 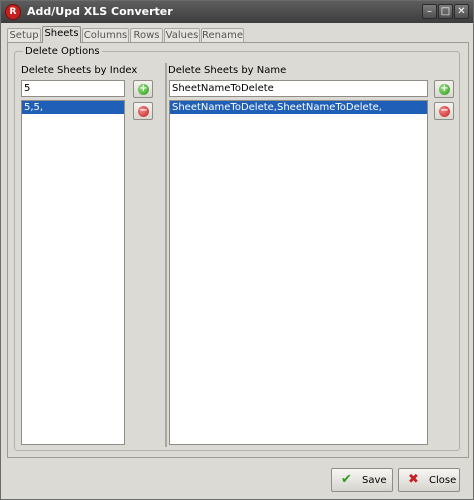 I want to click on save-label: Save, so click(x=374, y=480).